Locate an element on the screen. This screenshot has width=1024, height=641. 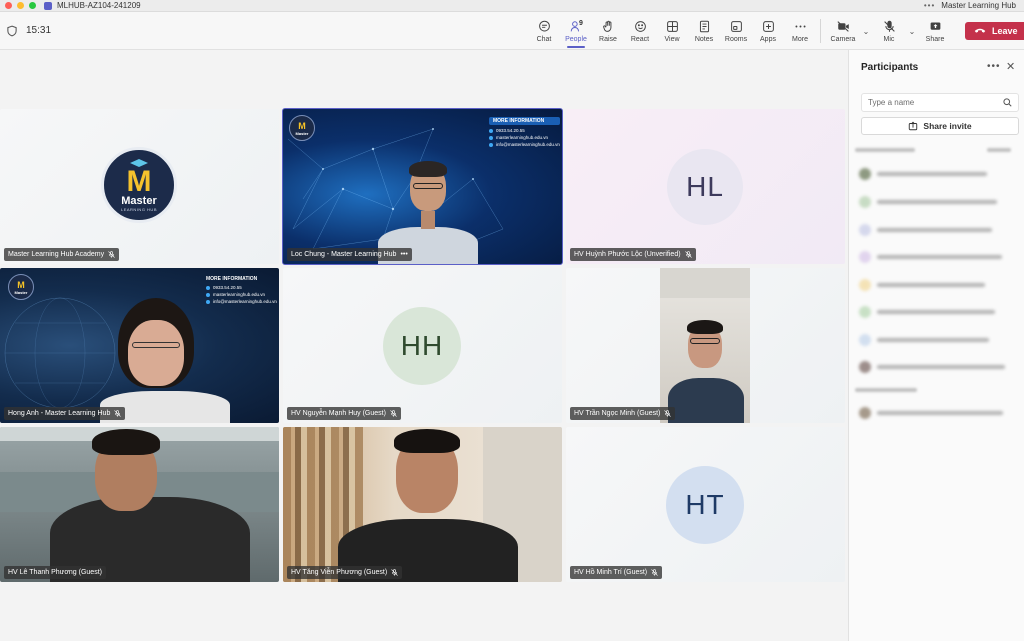
participant-tile: HV Trần Ngọc Minh (Guest) is located at coordinates (705, 345).